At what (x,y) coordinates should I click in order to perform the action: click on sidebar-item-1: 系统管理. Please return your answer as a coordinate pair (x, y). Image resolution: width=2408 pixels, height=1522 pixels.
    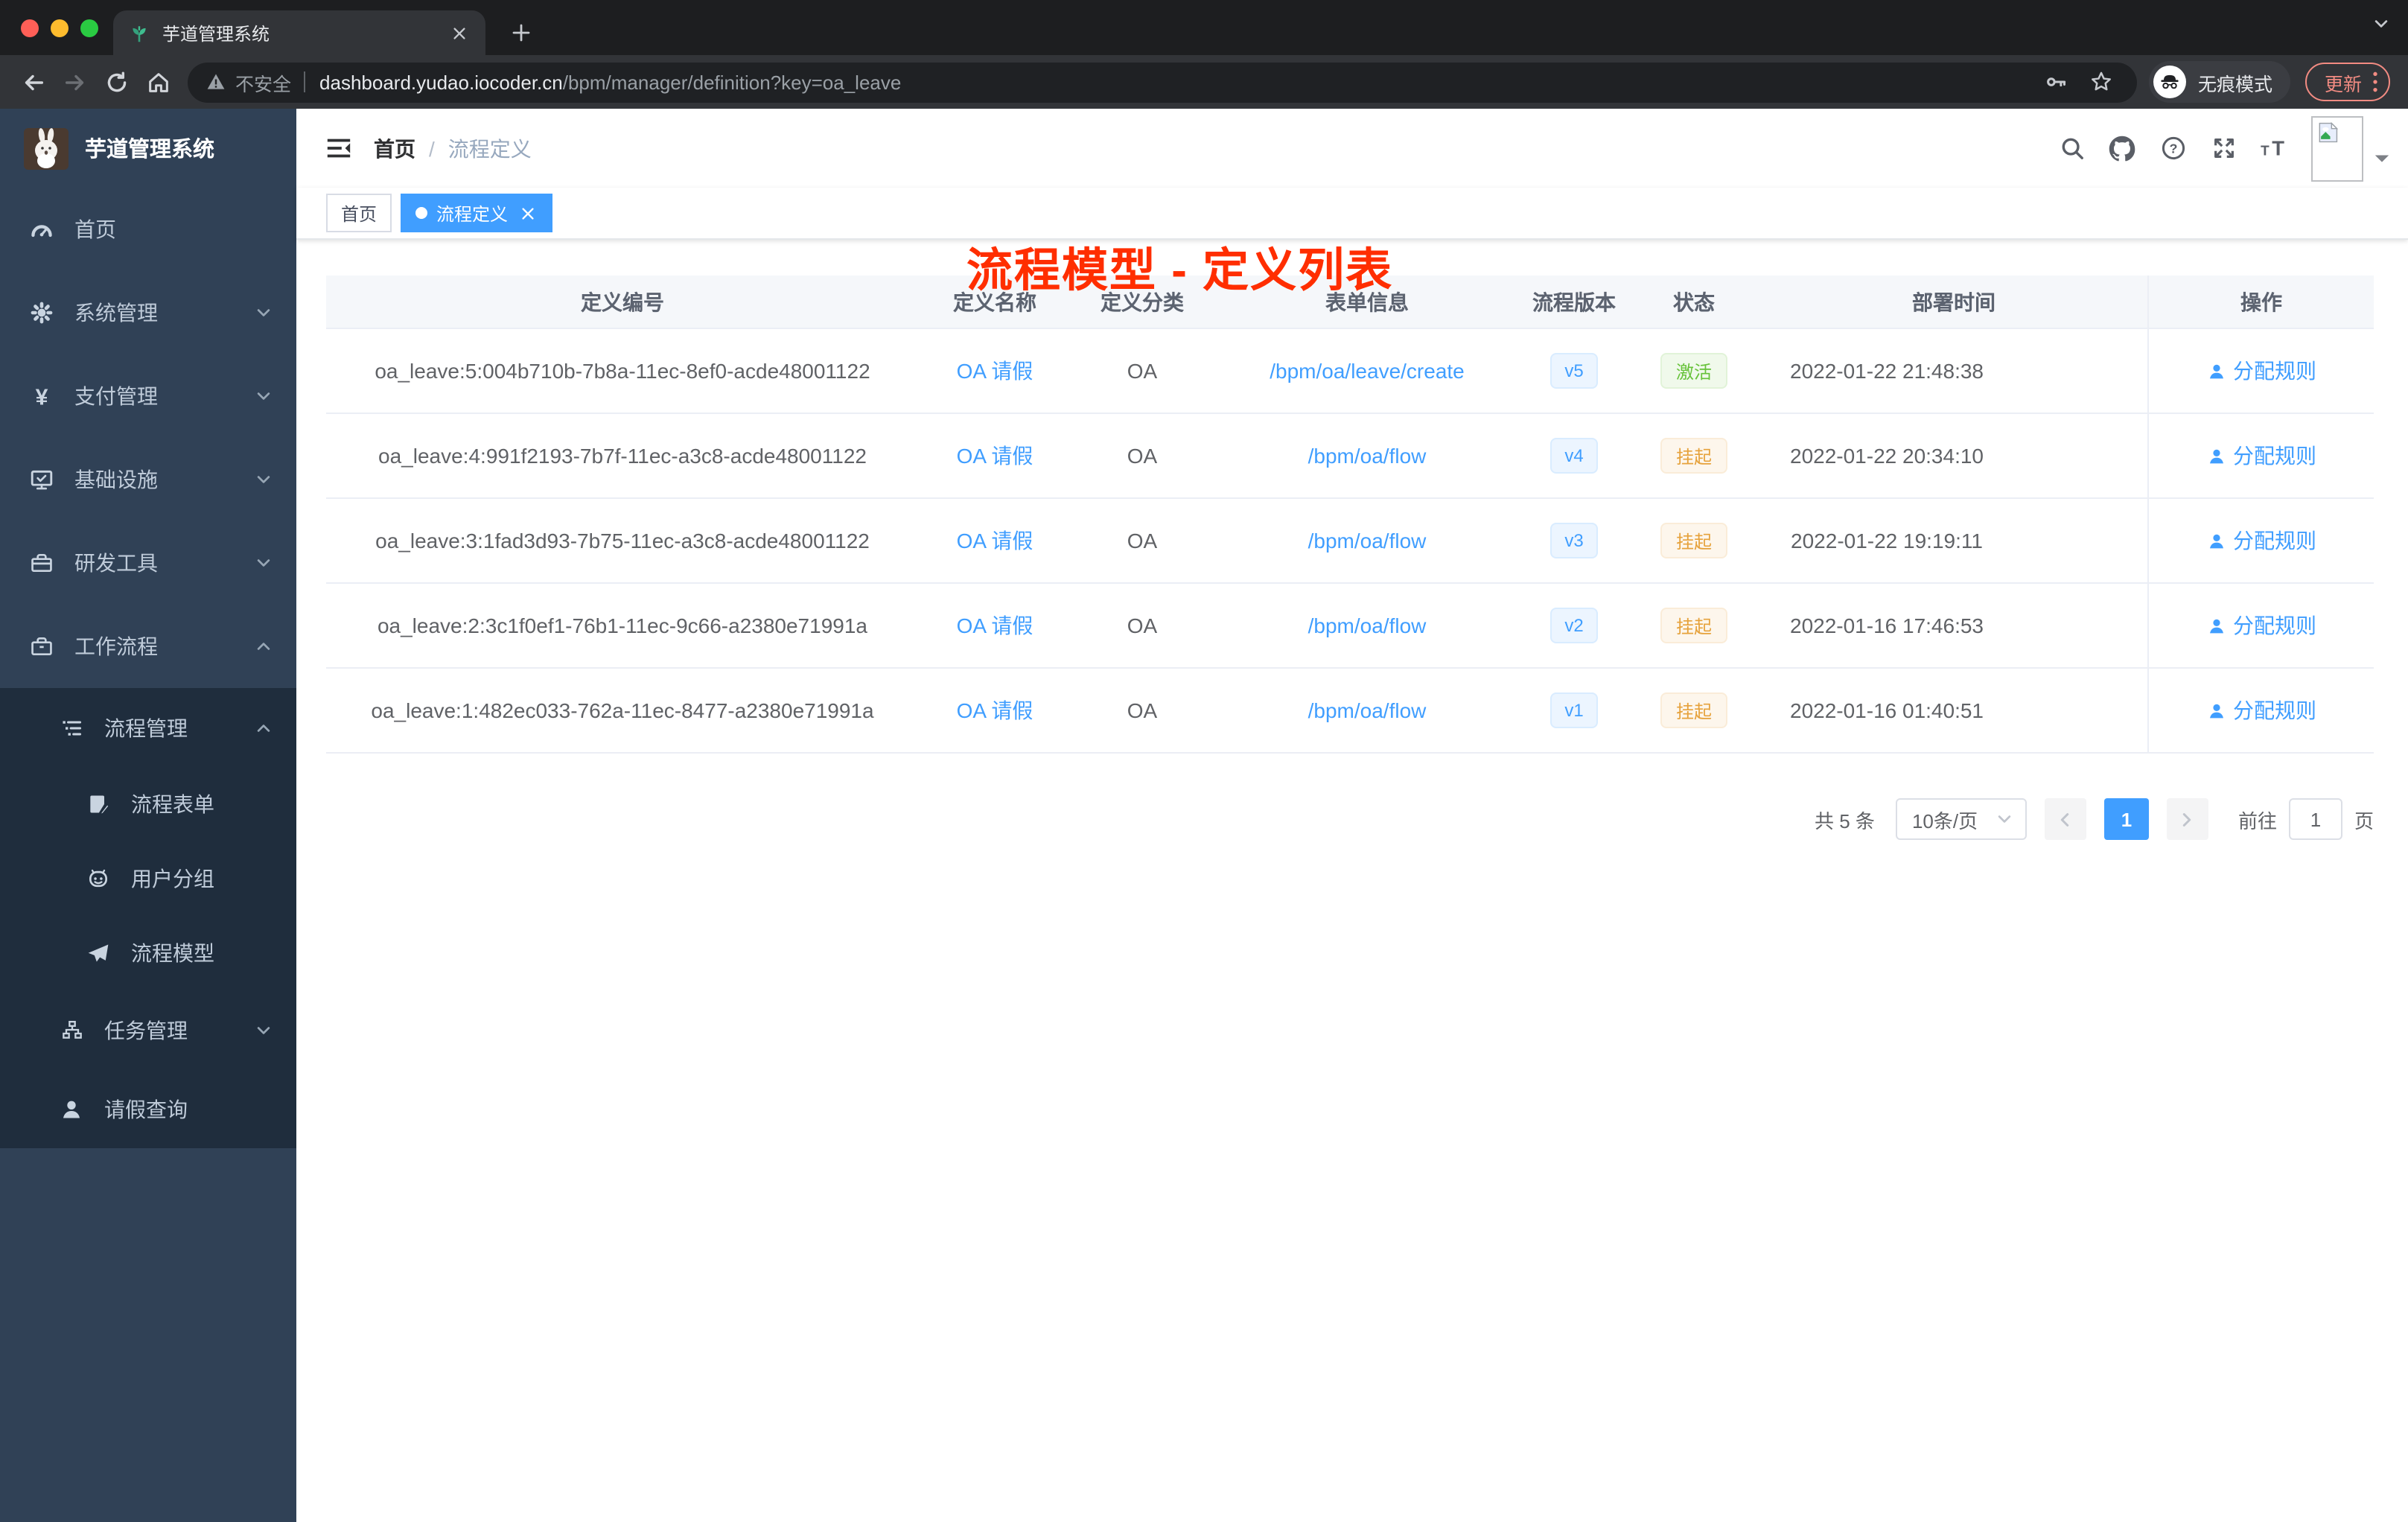
    Looking at the image, I should click on (148, 312).